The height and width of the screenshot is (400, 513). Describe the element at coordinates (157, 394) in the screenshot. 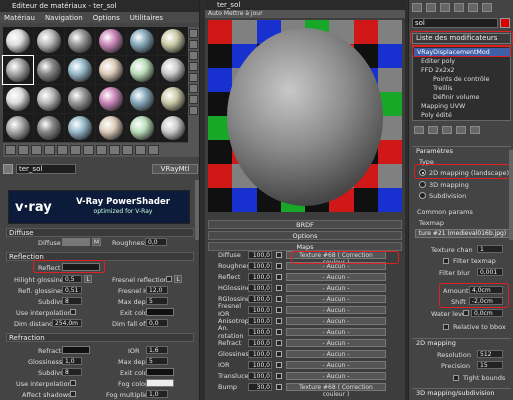

I see `fog-multiplier-value: 1,0` at that location.